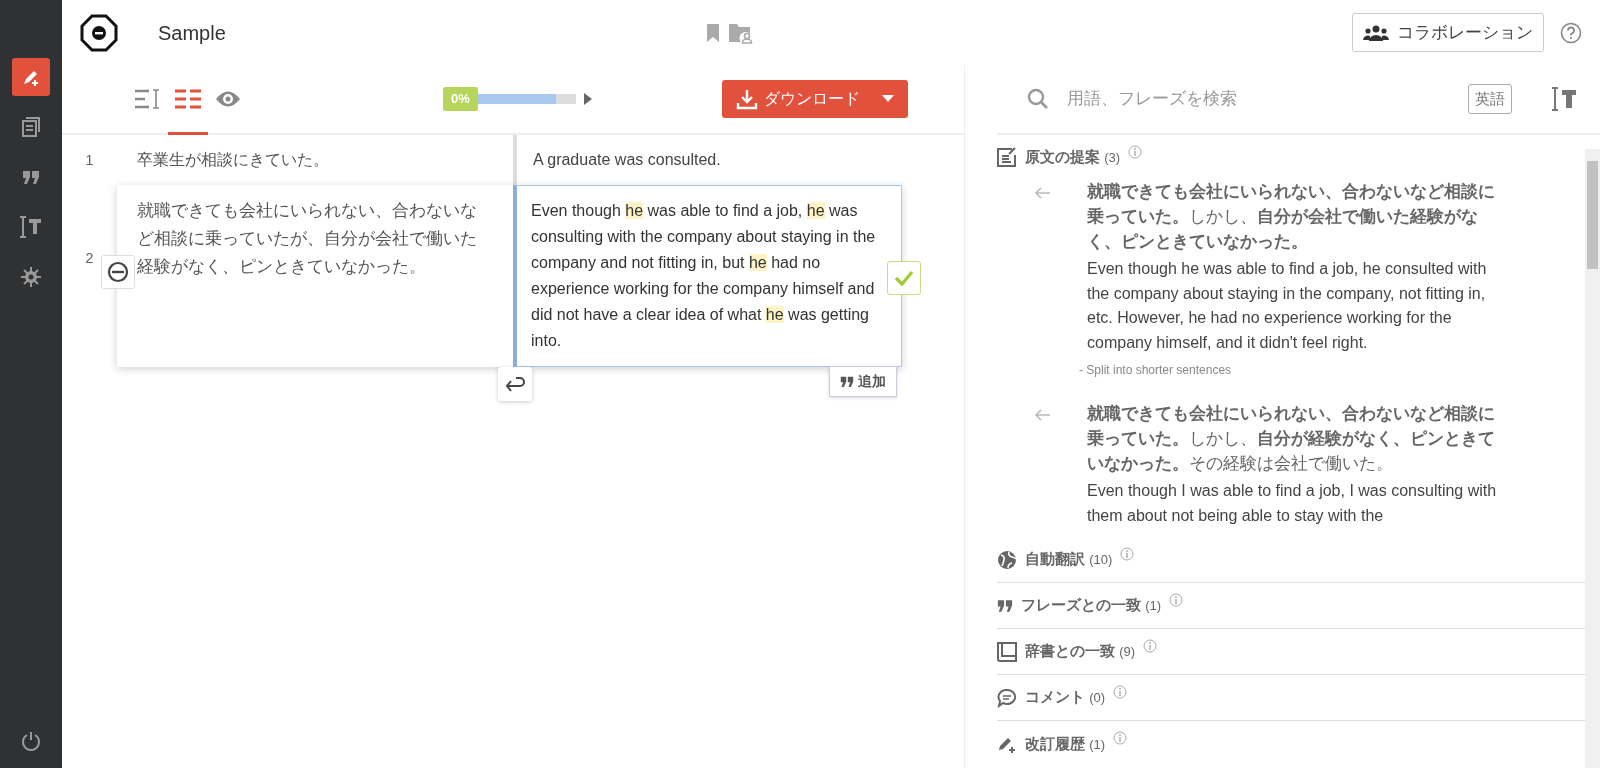 The image size is (1600, 768). I want to click on minus-circle-icon, so click(118, 272).